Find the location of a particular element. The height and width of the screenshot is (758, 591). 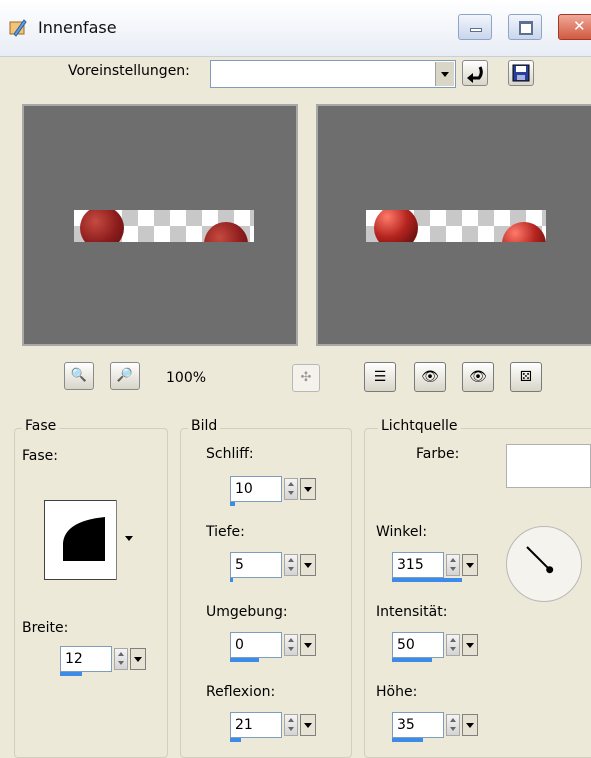

save-disk-icon is located at coordinates (521, 73).